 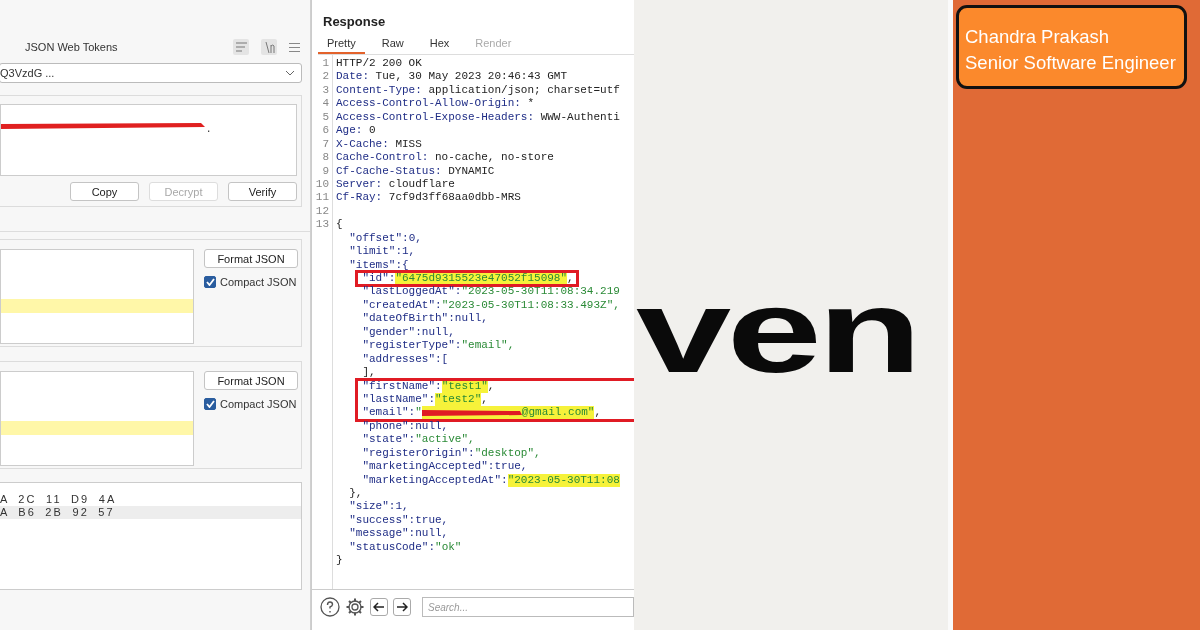 What do you see at coordinates (471, 77) in the screenshot?
I see `code-text: Tue, 30 May 2023 20:46:43 GMT` at bounding box center [471, 77].